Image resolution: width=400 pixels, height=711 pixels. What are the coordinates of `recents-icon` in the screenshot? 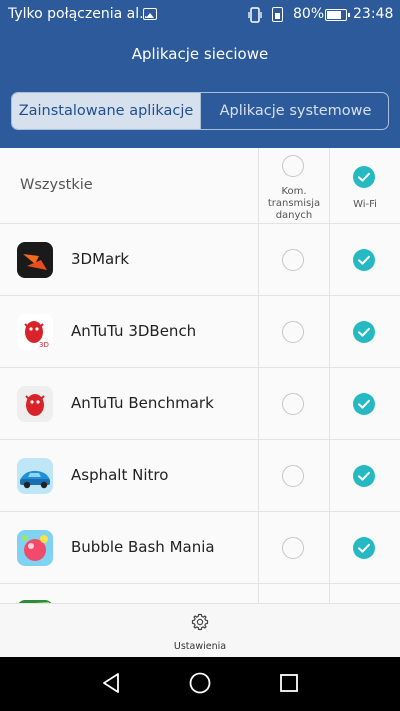 It's located at (289, 683).